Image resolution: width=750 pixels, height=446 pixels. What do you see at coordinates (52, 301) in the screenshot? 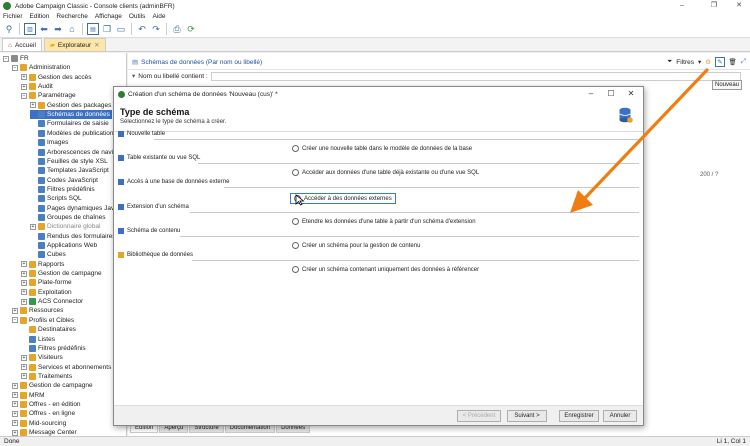
I see `tree-item: + ACS Connector` at bounding box center [52, 301].